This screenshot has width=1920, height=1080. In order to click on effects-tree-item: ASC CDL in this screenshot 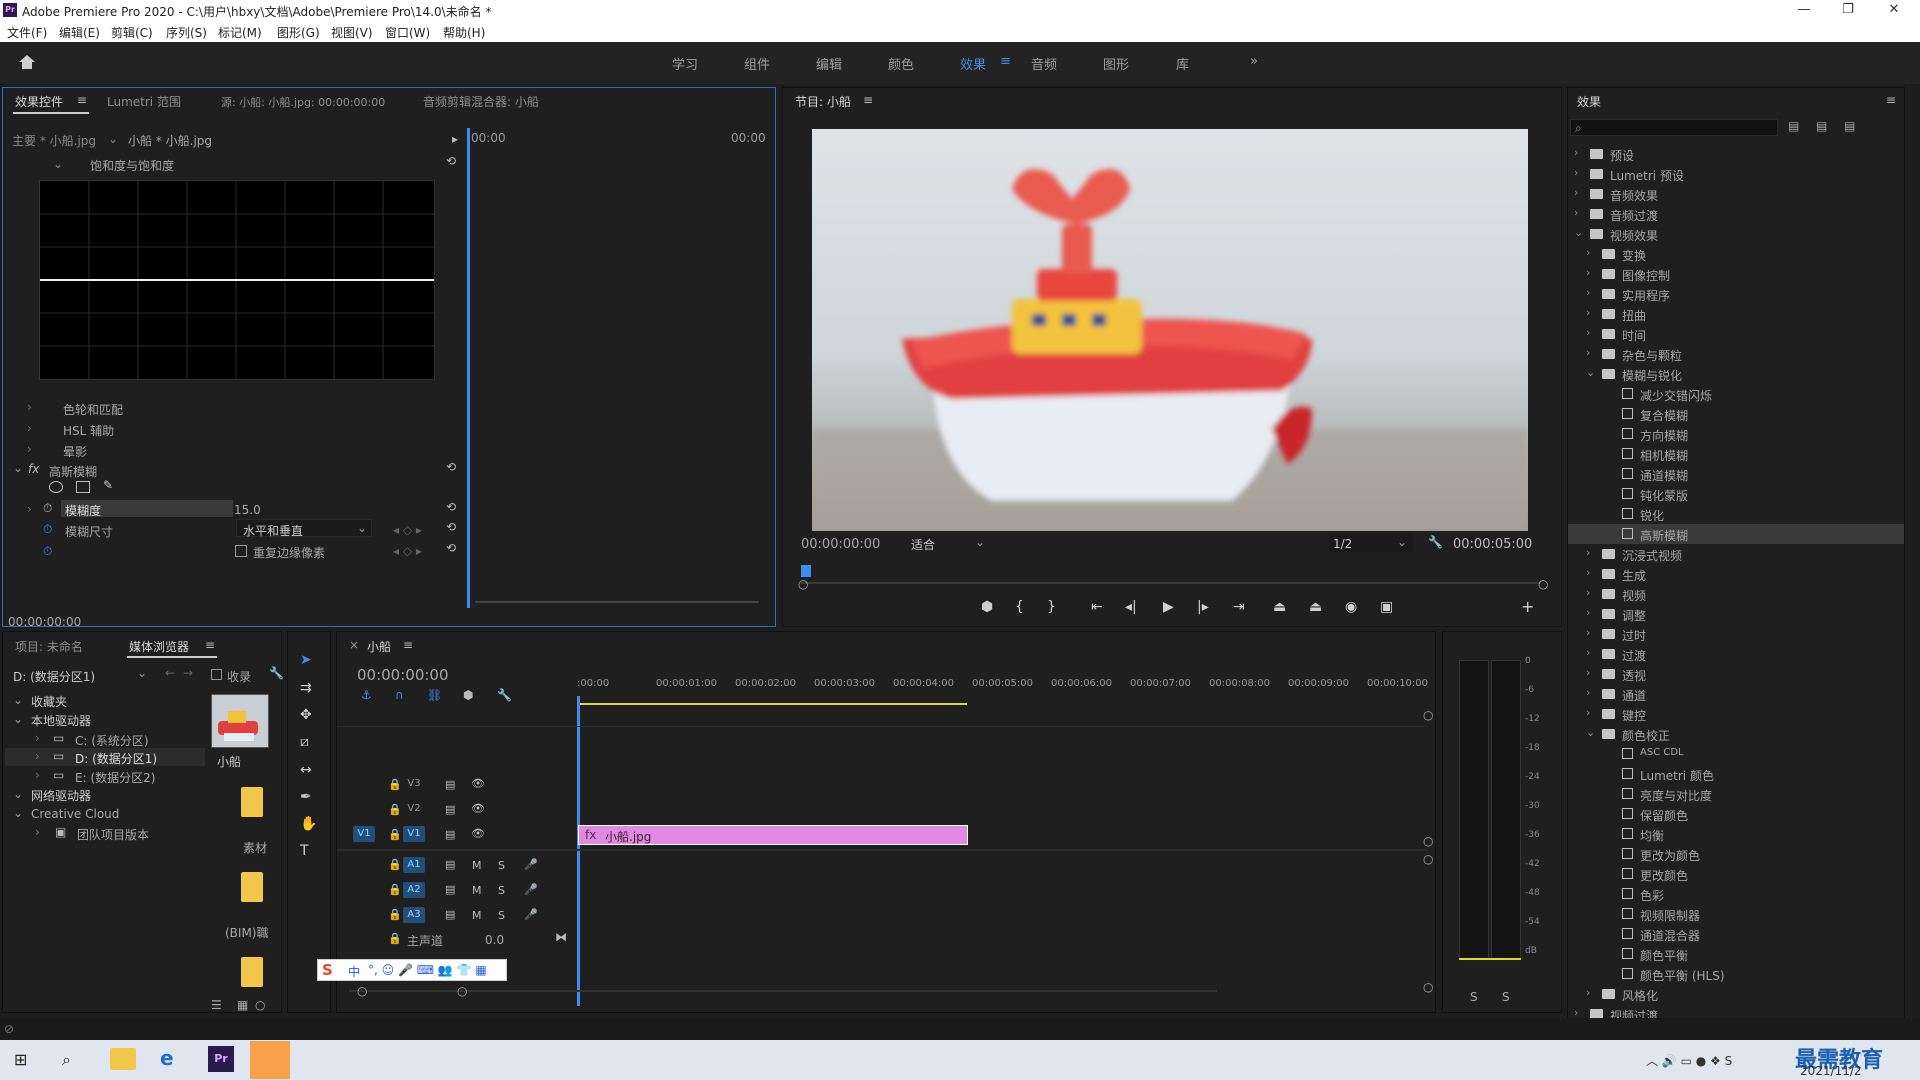, I will do `click(1736, 754)`.